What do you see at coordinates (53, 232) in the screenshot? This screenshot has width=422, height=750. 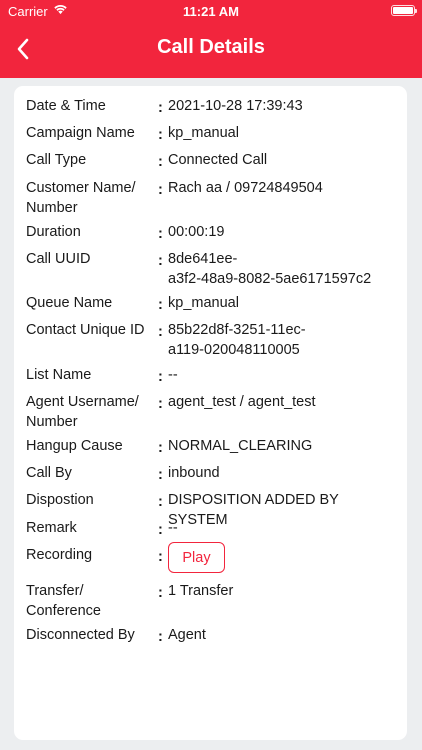 I see `detail-label: Duration` at bounding box center [53, 232].